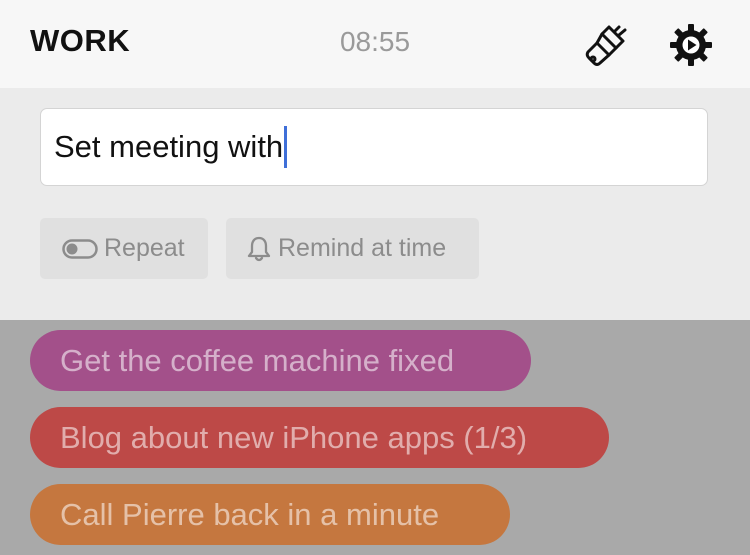  Describe the element at coordinates (362, 248) in the screenshot. I see `remind-label: Remind at time` at that location.